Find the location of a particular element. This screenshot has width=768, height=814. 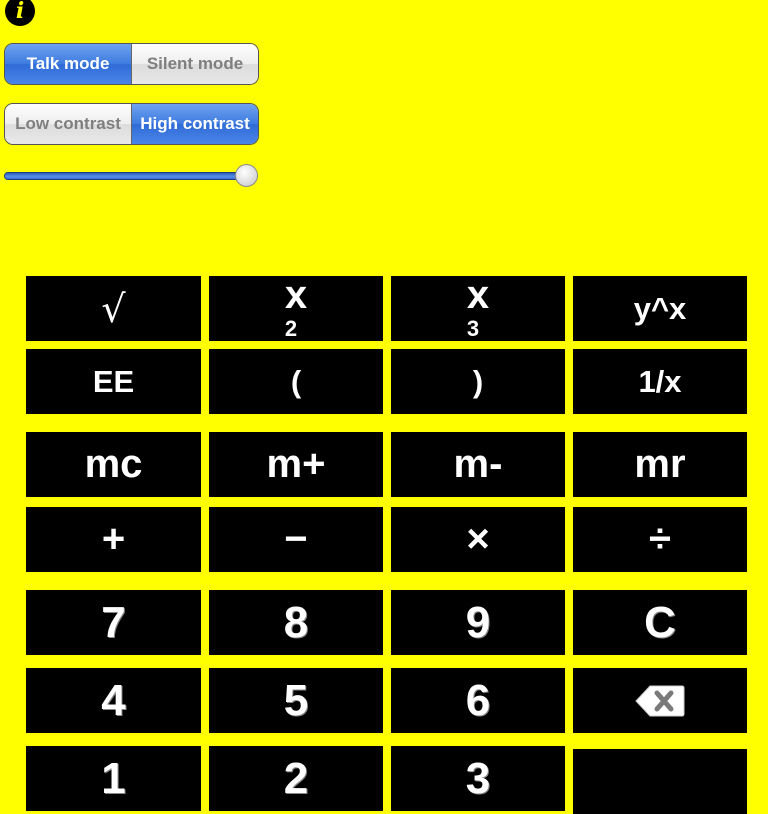

key-label: mc is located at coordinates (113, 464).